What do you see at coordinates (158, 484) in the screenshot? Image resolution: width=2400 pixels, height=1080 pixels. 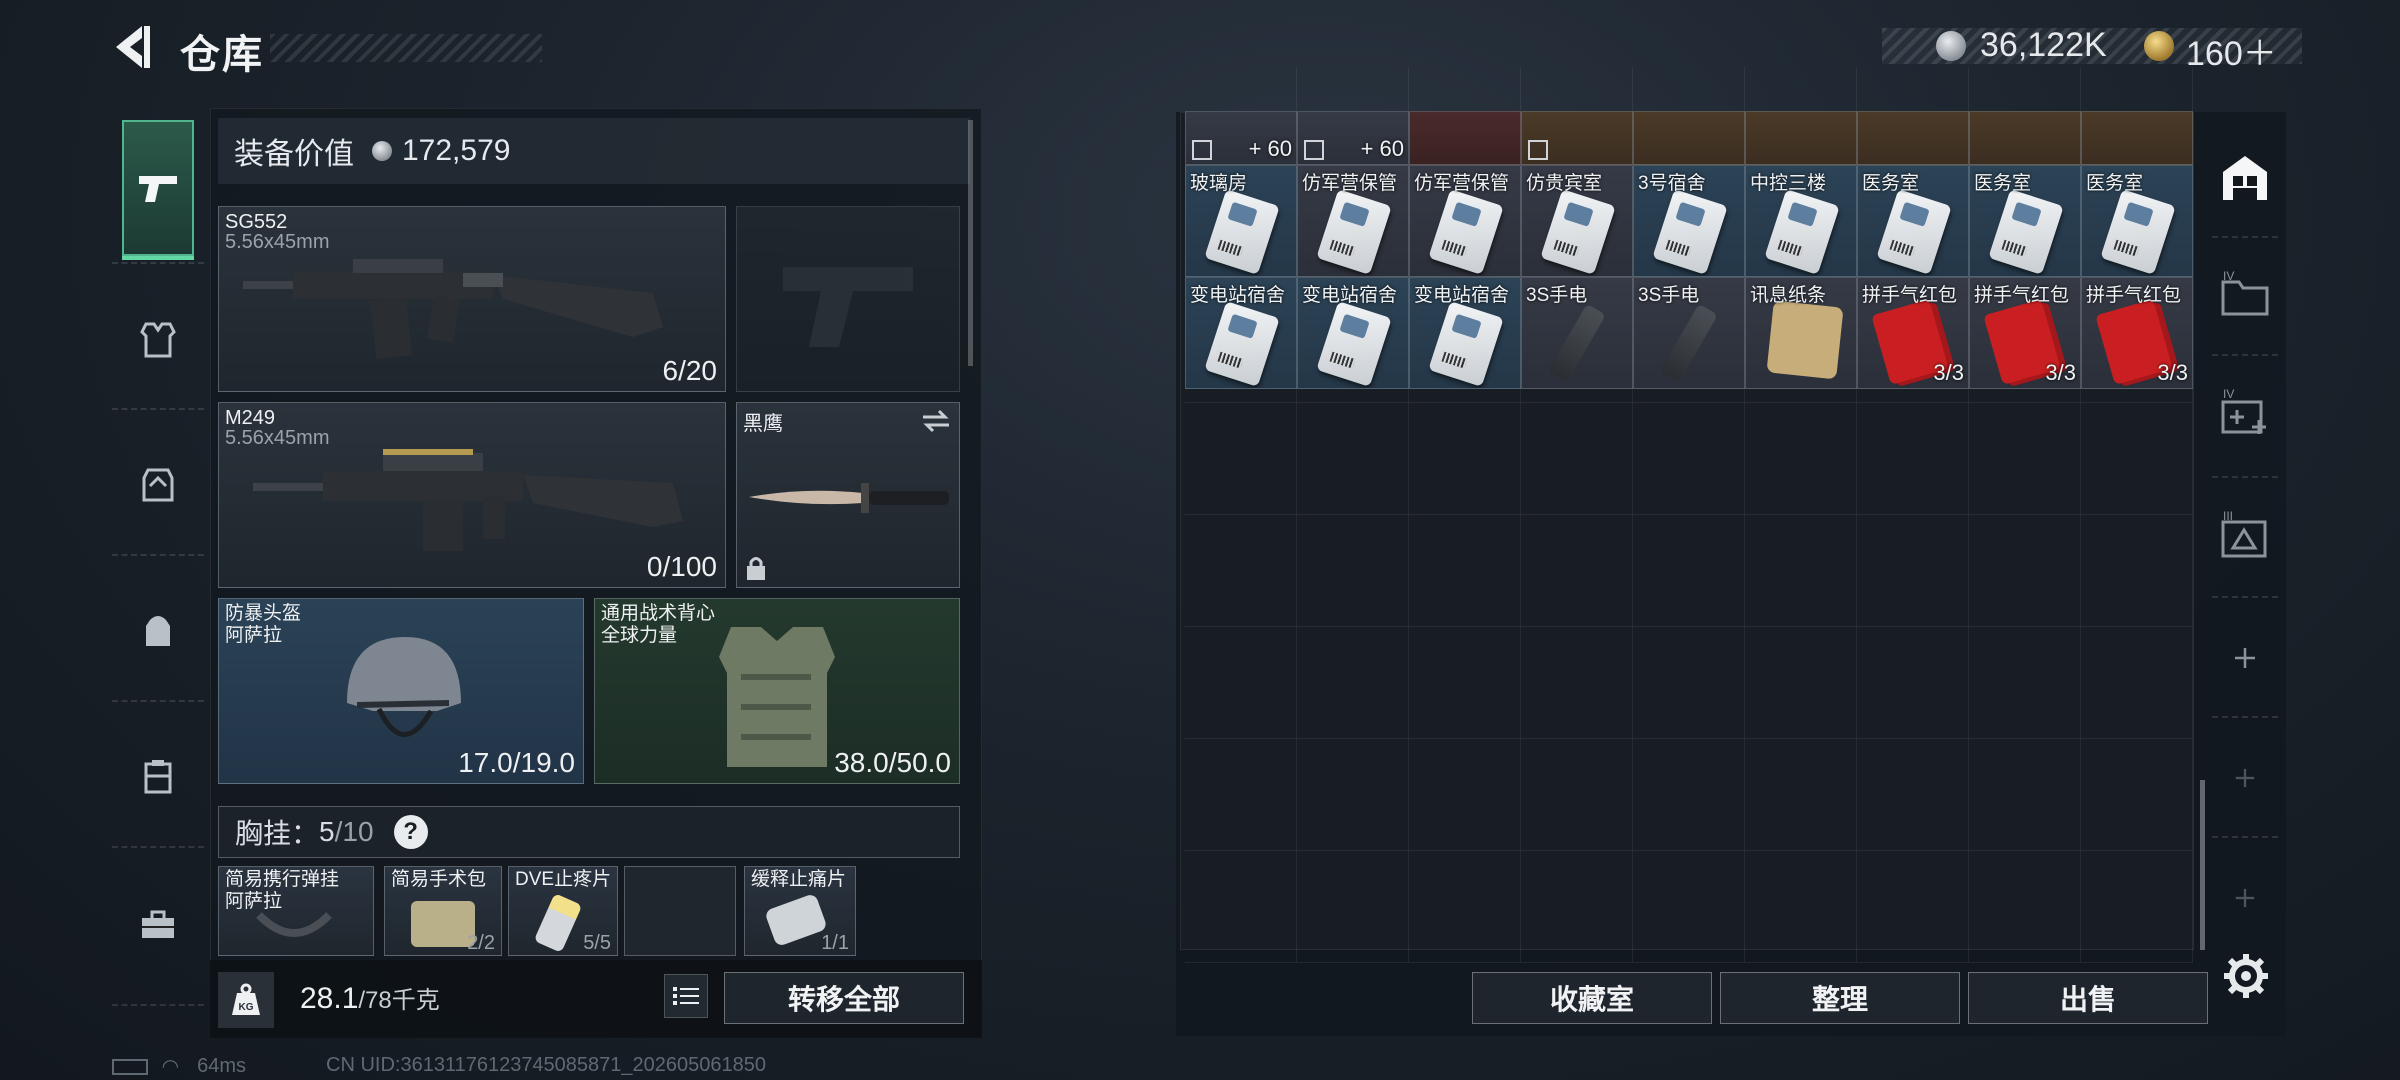 I see `nav-rig` at bounding box center [158, 484].